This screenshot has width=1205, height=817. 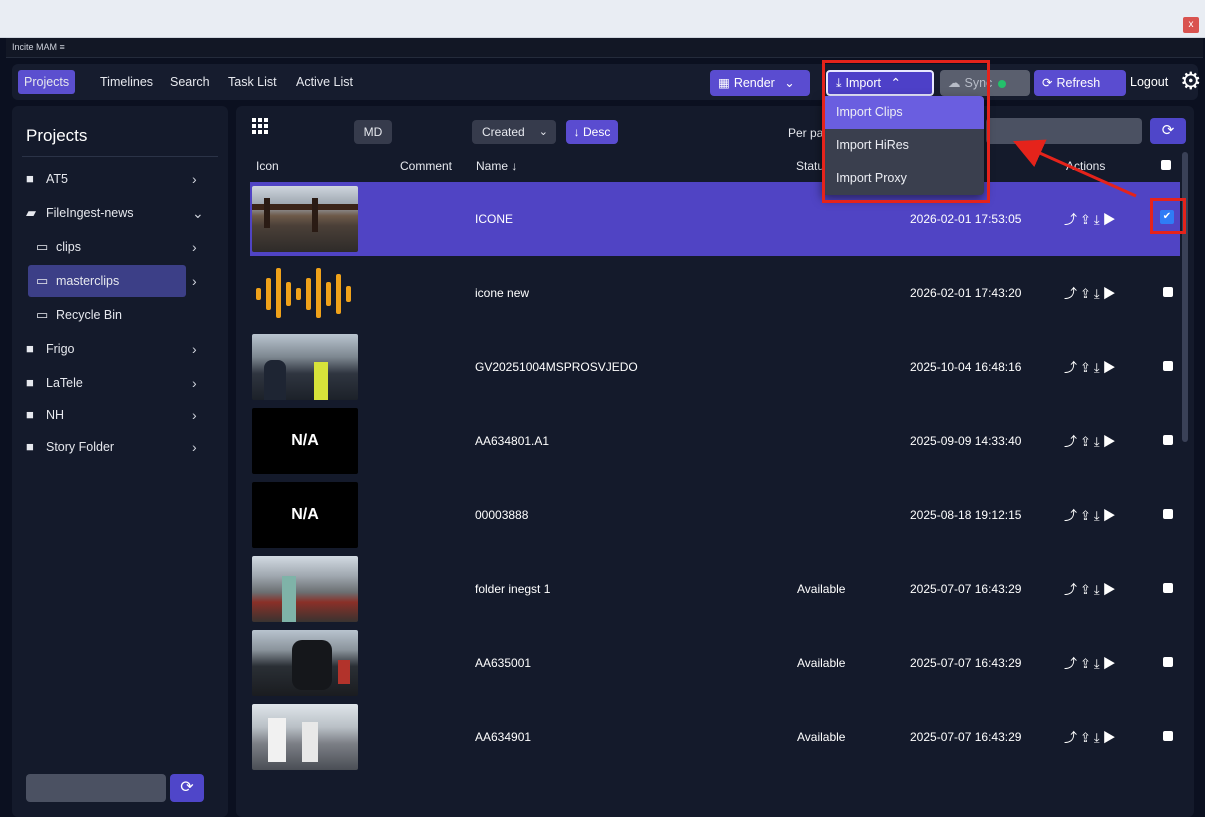 What do you see at coordinates (120, 156) in the screenshot?
I see `divider` at bounding box center [120, 156].